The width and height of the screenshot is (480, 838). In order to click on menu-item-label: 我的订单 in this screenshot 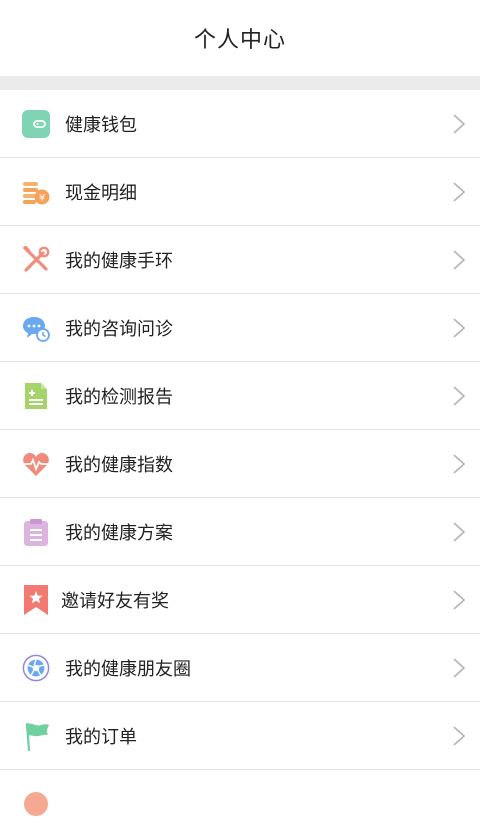, I will do `click(101, 737)`.